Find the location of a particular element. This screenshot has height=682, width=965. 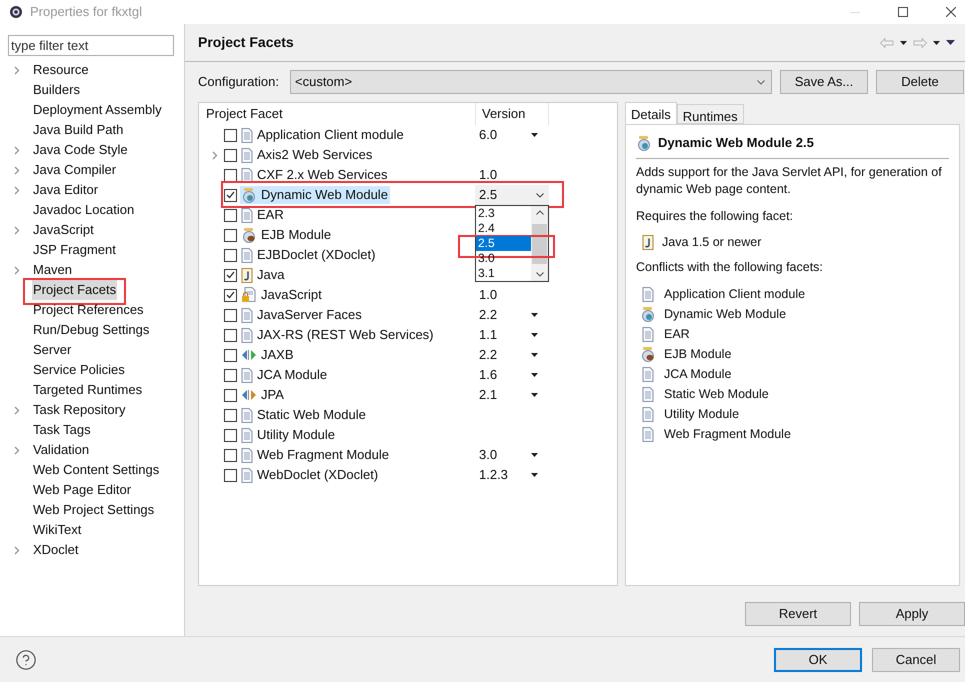

sidebar-item: Java Compiler is located at coordinates (75, 170).